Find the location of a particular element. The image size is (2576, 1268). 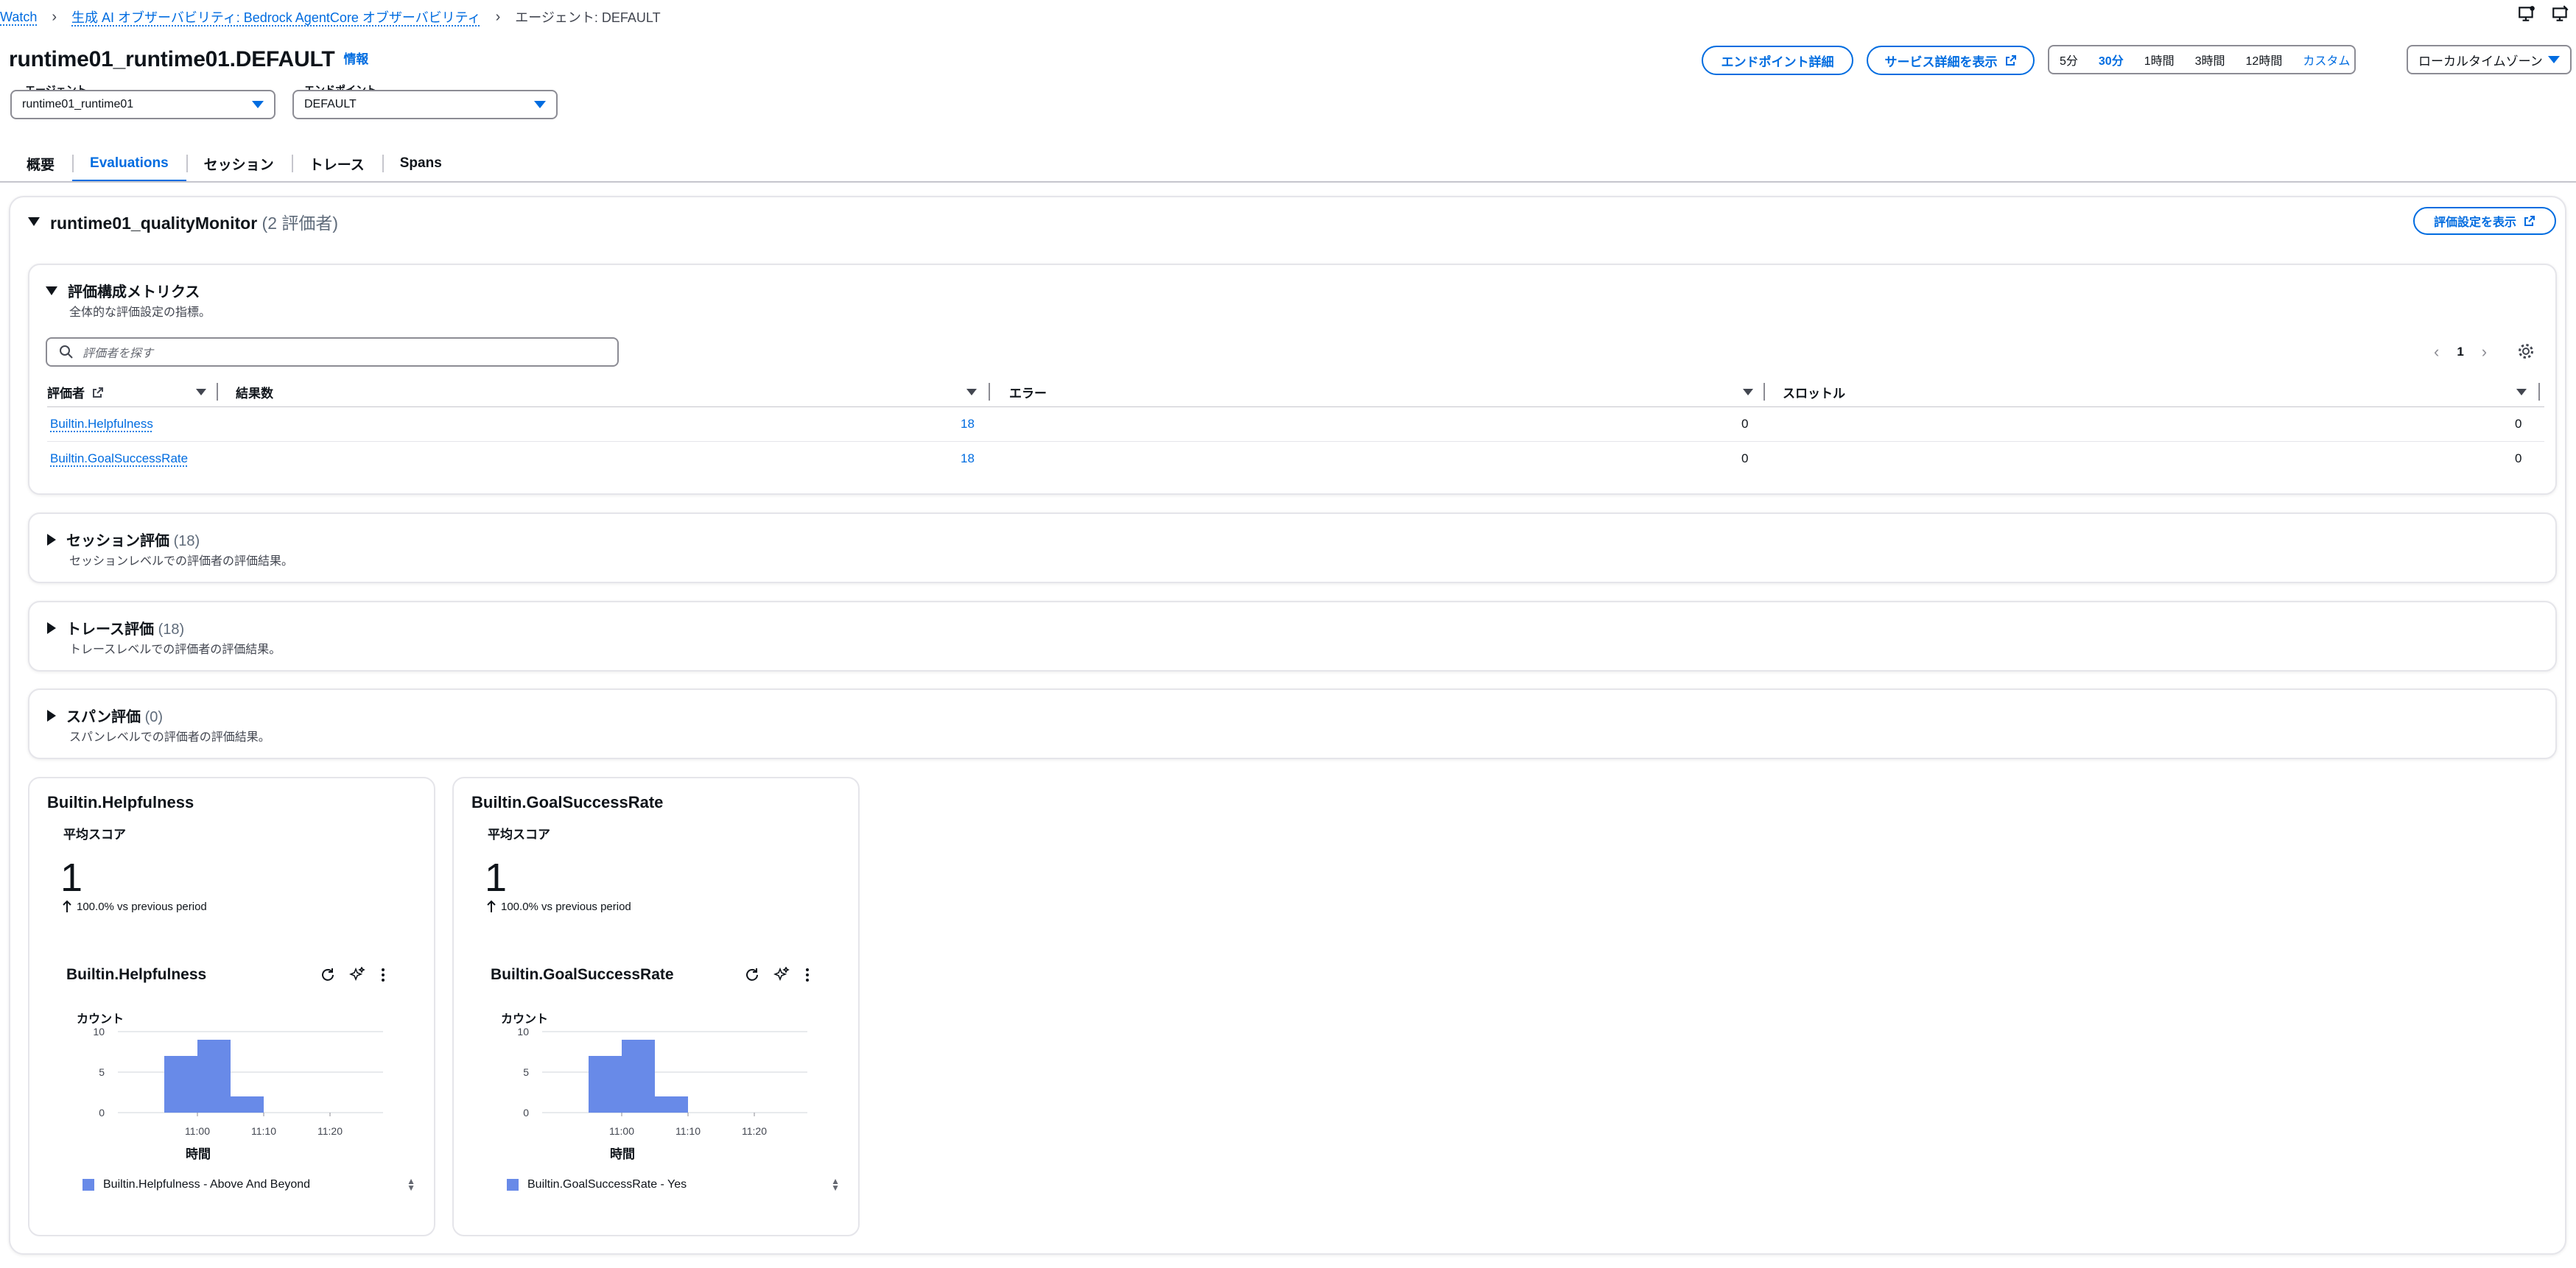

monitor-header: runtime01_qualityMonitor (2 評価者) is located at coordinates (183, 221).